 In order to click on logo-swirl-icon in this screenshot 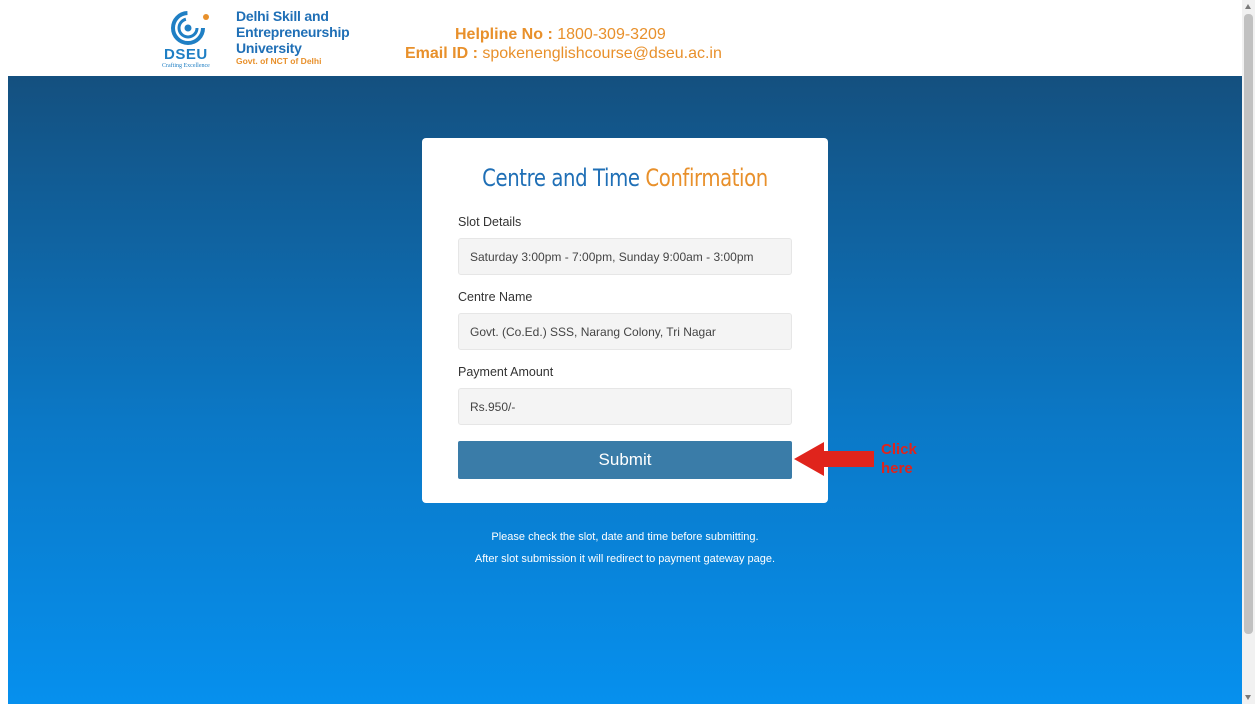, I will do `click(190, 28)`.